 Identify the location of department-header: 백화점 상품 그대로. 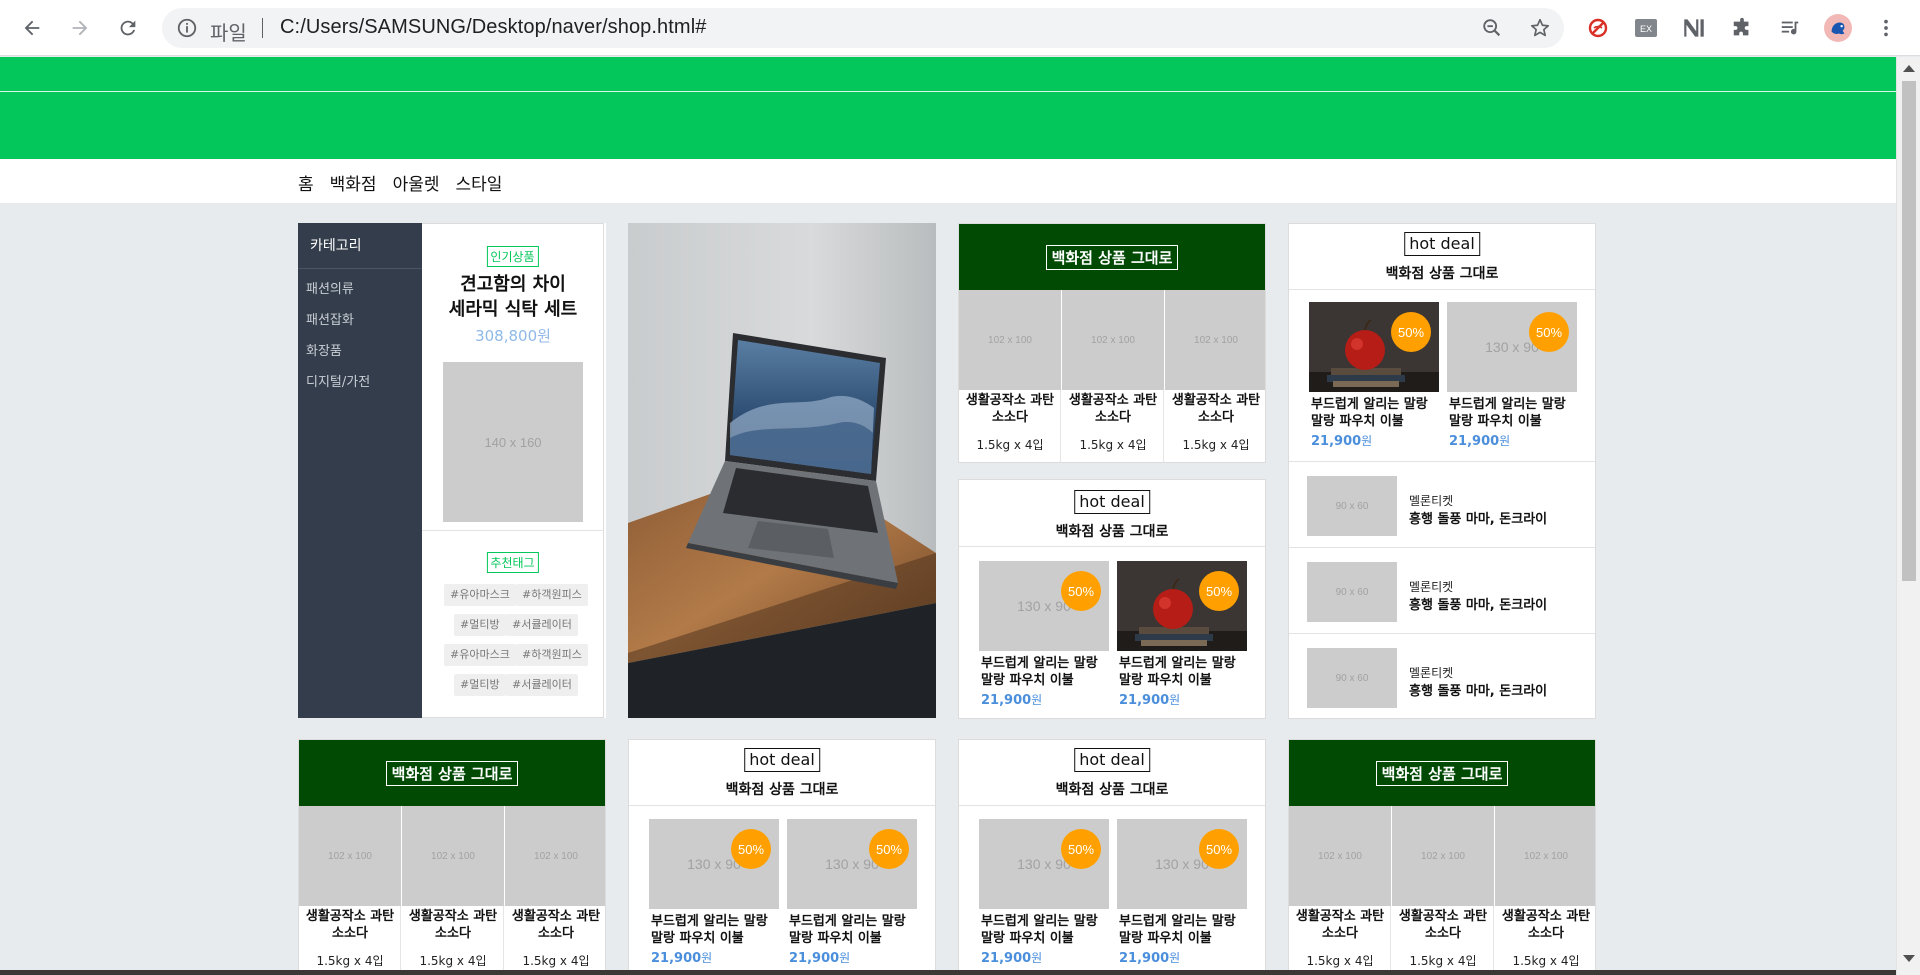
(452, 773).